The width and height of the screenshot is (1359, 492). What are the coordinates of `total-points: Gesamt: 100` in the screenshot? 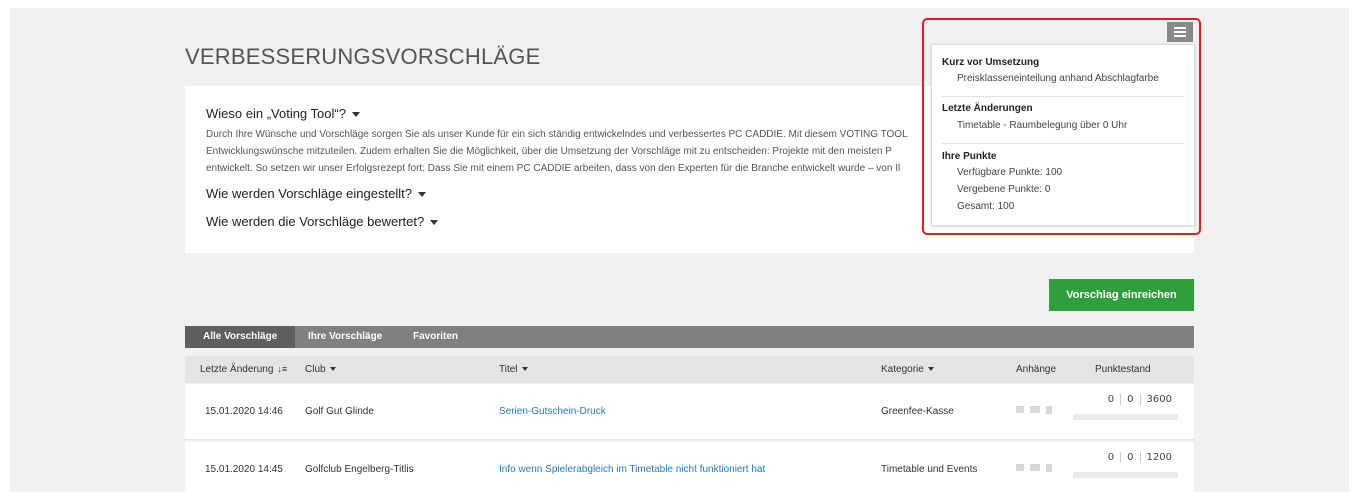 It's located at (986, 206).